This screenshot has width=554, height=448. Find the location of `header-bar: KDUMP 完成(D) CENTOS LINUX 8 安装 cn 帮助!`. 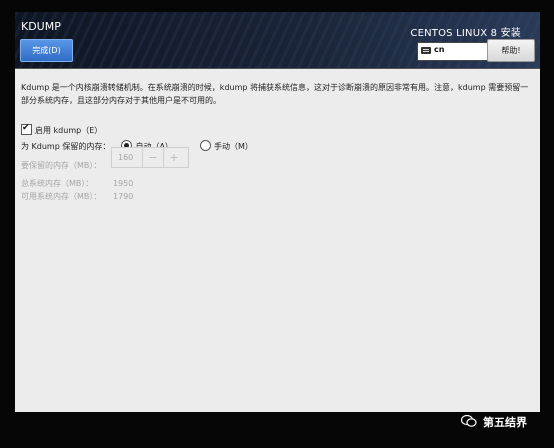

header-bar: KDUMP 完成(D) CENTOS LINUX 8 安装 cn 帮助! is located at coordinates (277, 40).